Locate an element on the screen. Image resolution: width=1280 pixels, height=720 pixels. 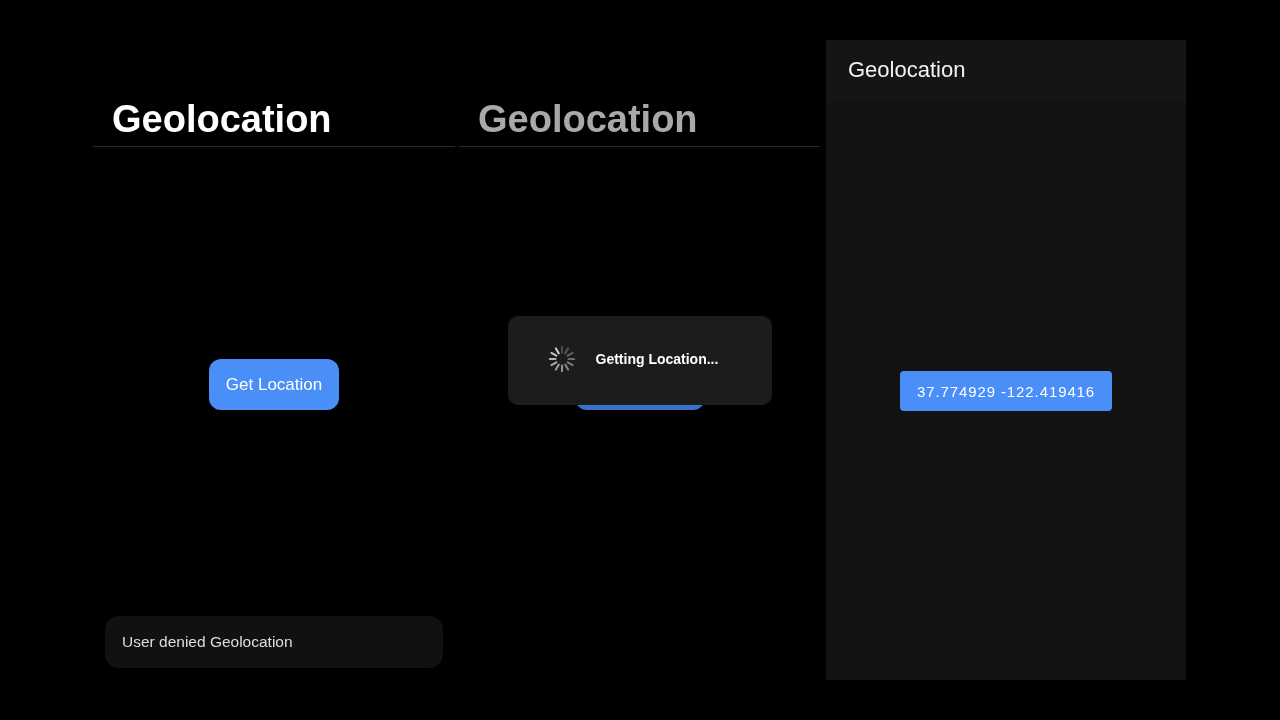
app-bar-title: Geolocation is located at coordinates (907, 70).